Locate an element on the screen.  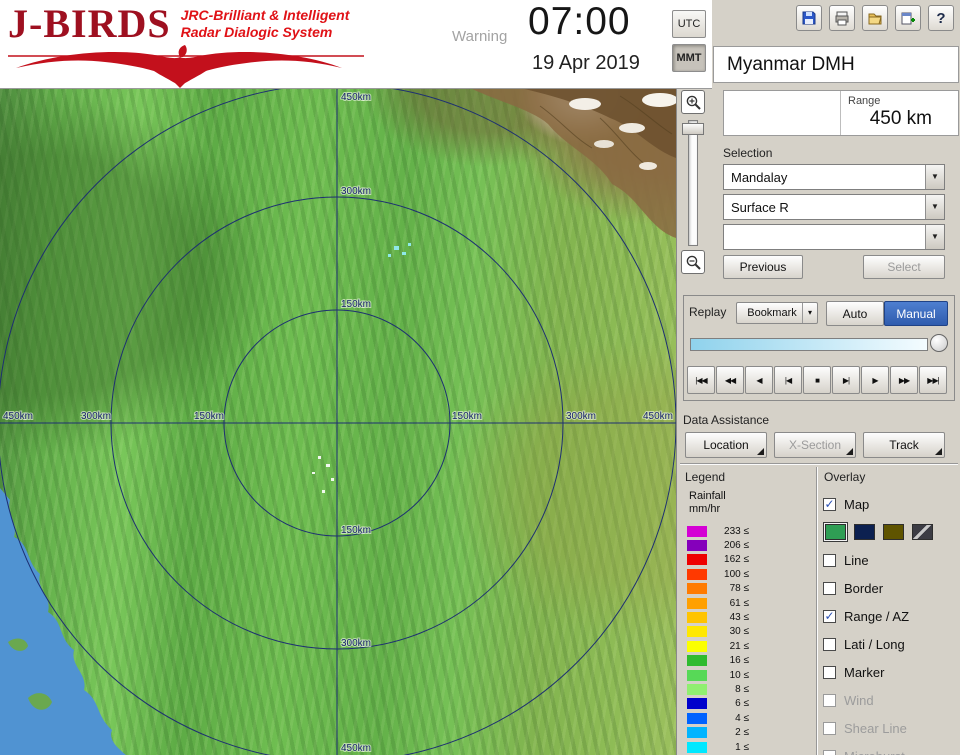
previous-button: Previous is located at coordinates (763, 267).